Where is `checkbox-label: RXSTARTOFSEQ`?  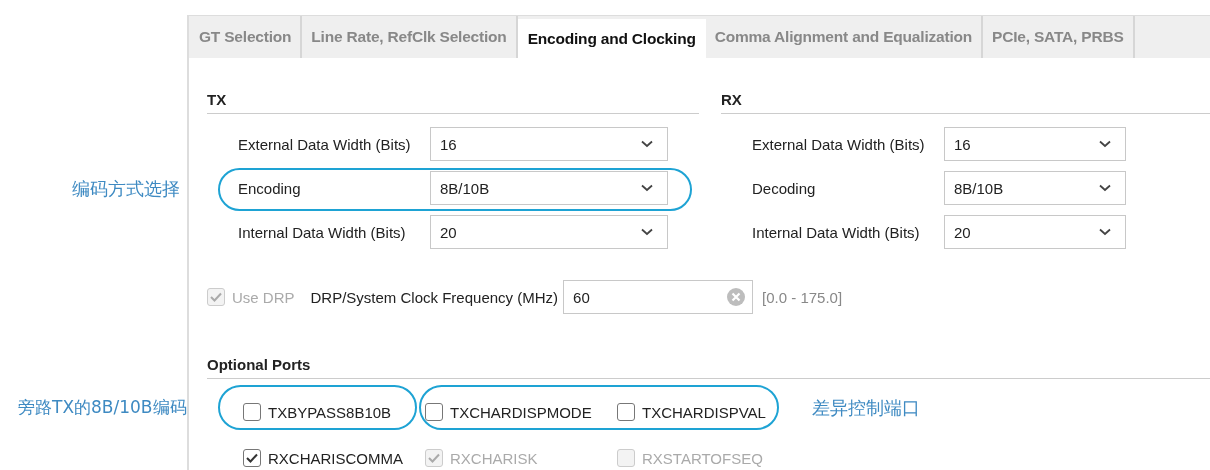 checkbox-label: RXSTARTOFSEQ is located at coordinates (702, 458).